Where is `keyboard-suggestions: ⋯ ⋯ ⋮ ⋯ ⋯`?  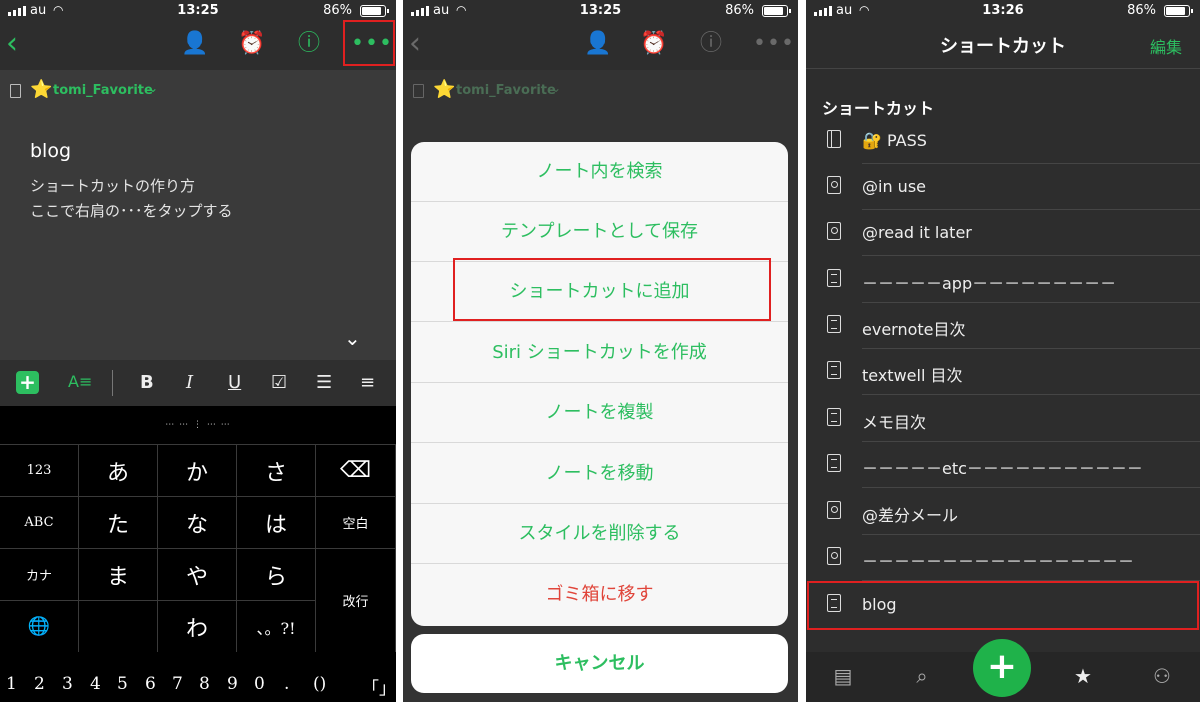 keyboard-suggestions: ⋯ ⋯ ⋮ ⋯ ⋯ is located at coordinates (198, 425).